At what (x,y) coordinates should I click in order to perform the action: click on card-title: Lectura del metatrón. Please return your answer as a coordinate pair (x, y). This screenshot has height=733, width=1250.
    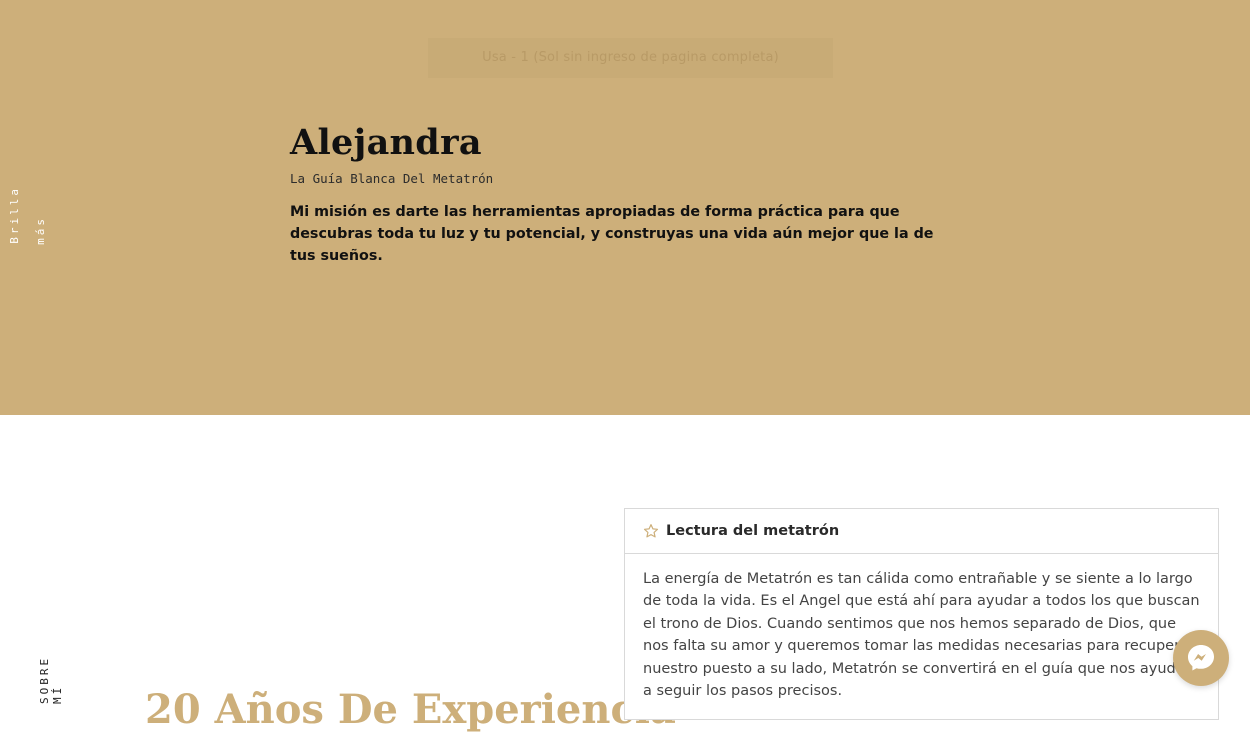
    Looking at the image, I should click on (753, 531).